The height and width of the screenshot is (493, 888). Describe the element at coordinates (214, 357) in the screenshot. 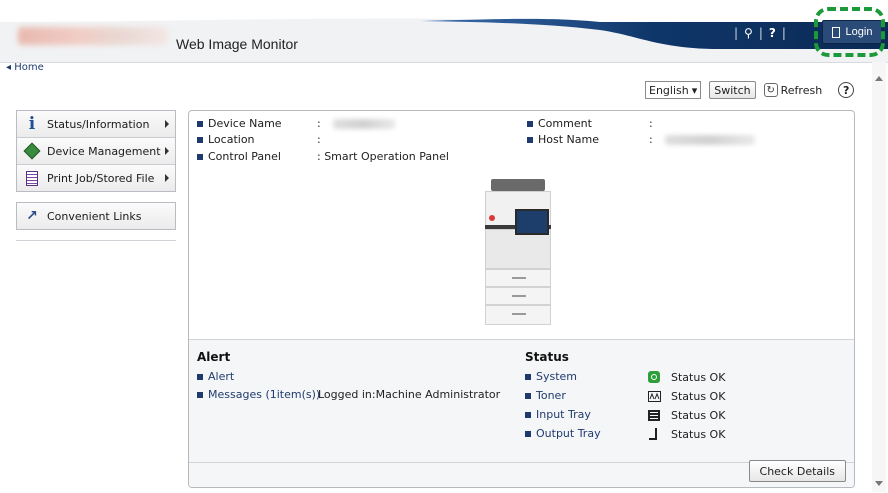

I see `alert-title: Alert` at that location.